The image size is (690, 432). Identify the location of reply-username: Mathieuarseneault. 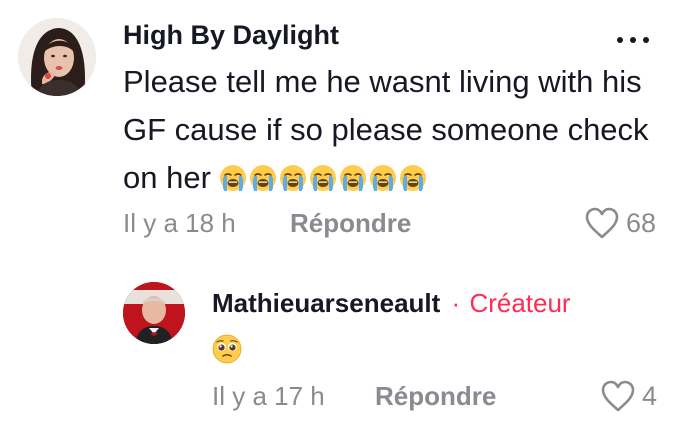
(326, 303).